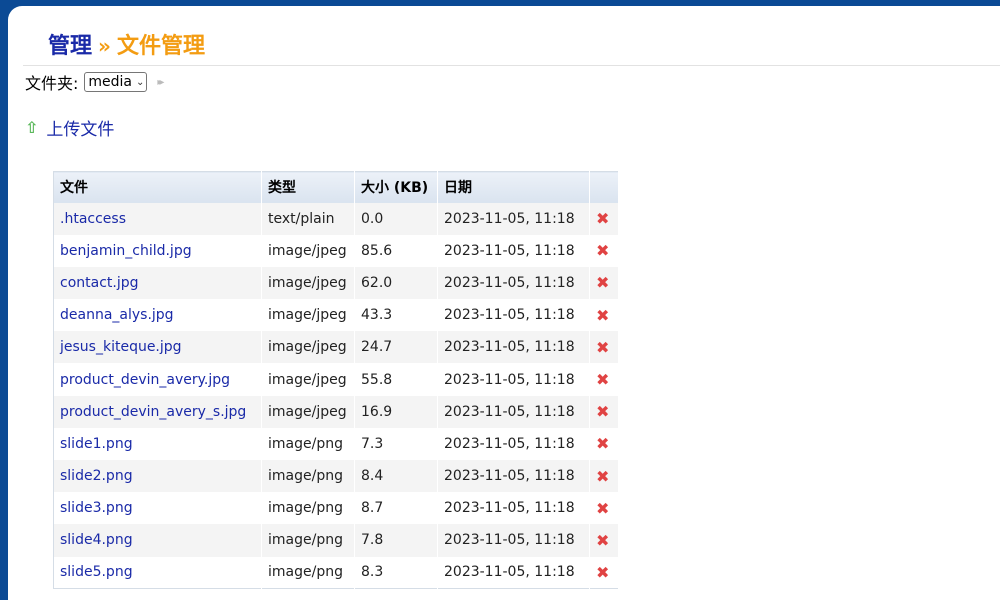 The width and height of the screenshot is (1000, 600). Describe the element at coordinates (140, 82) in the screenshot. I see `chevron-down-icon: ⌄` at that location.